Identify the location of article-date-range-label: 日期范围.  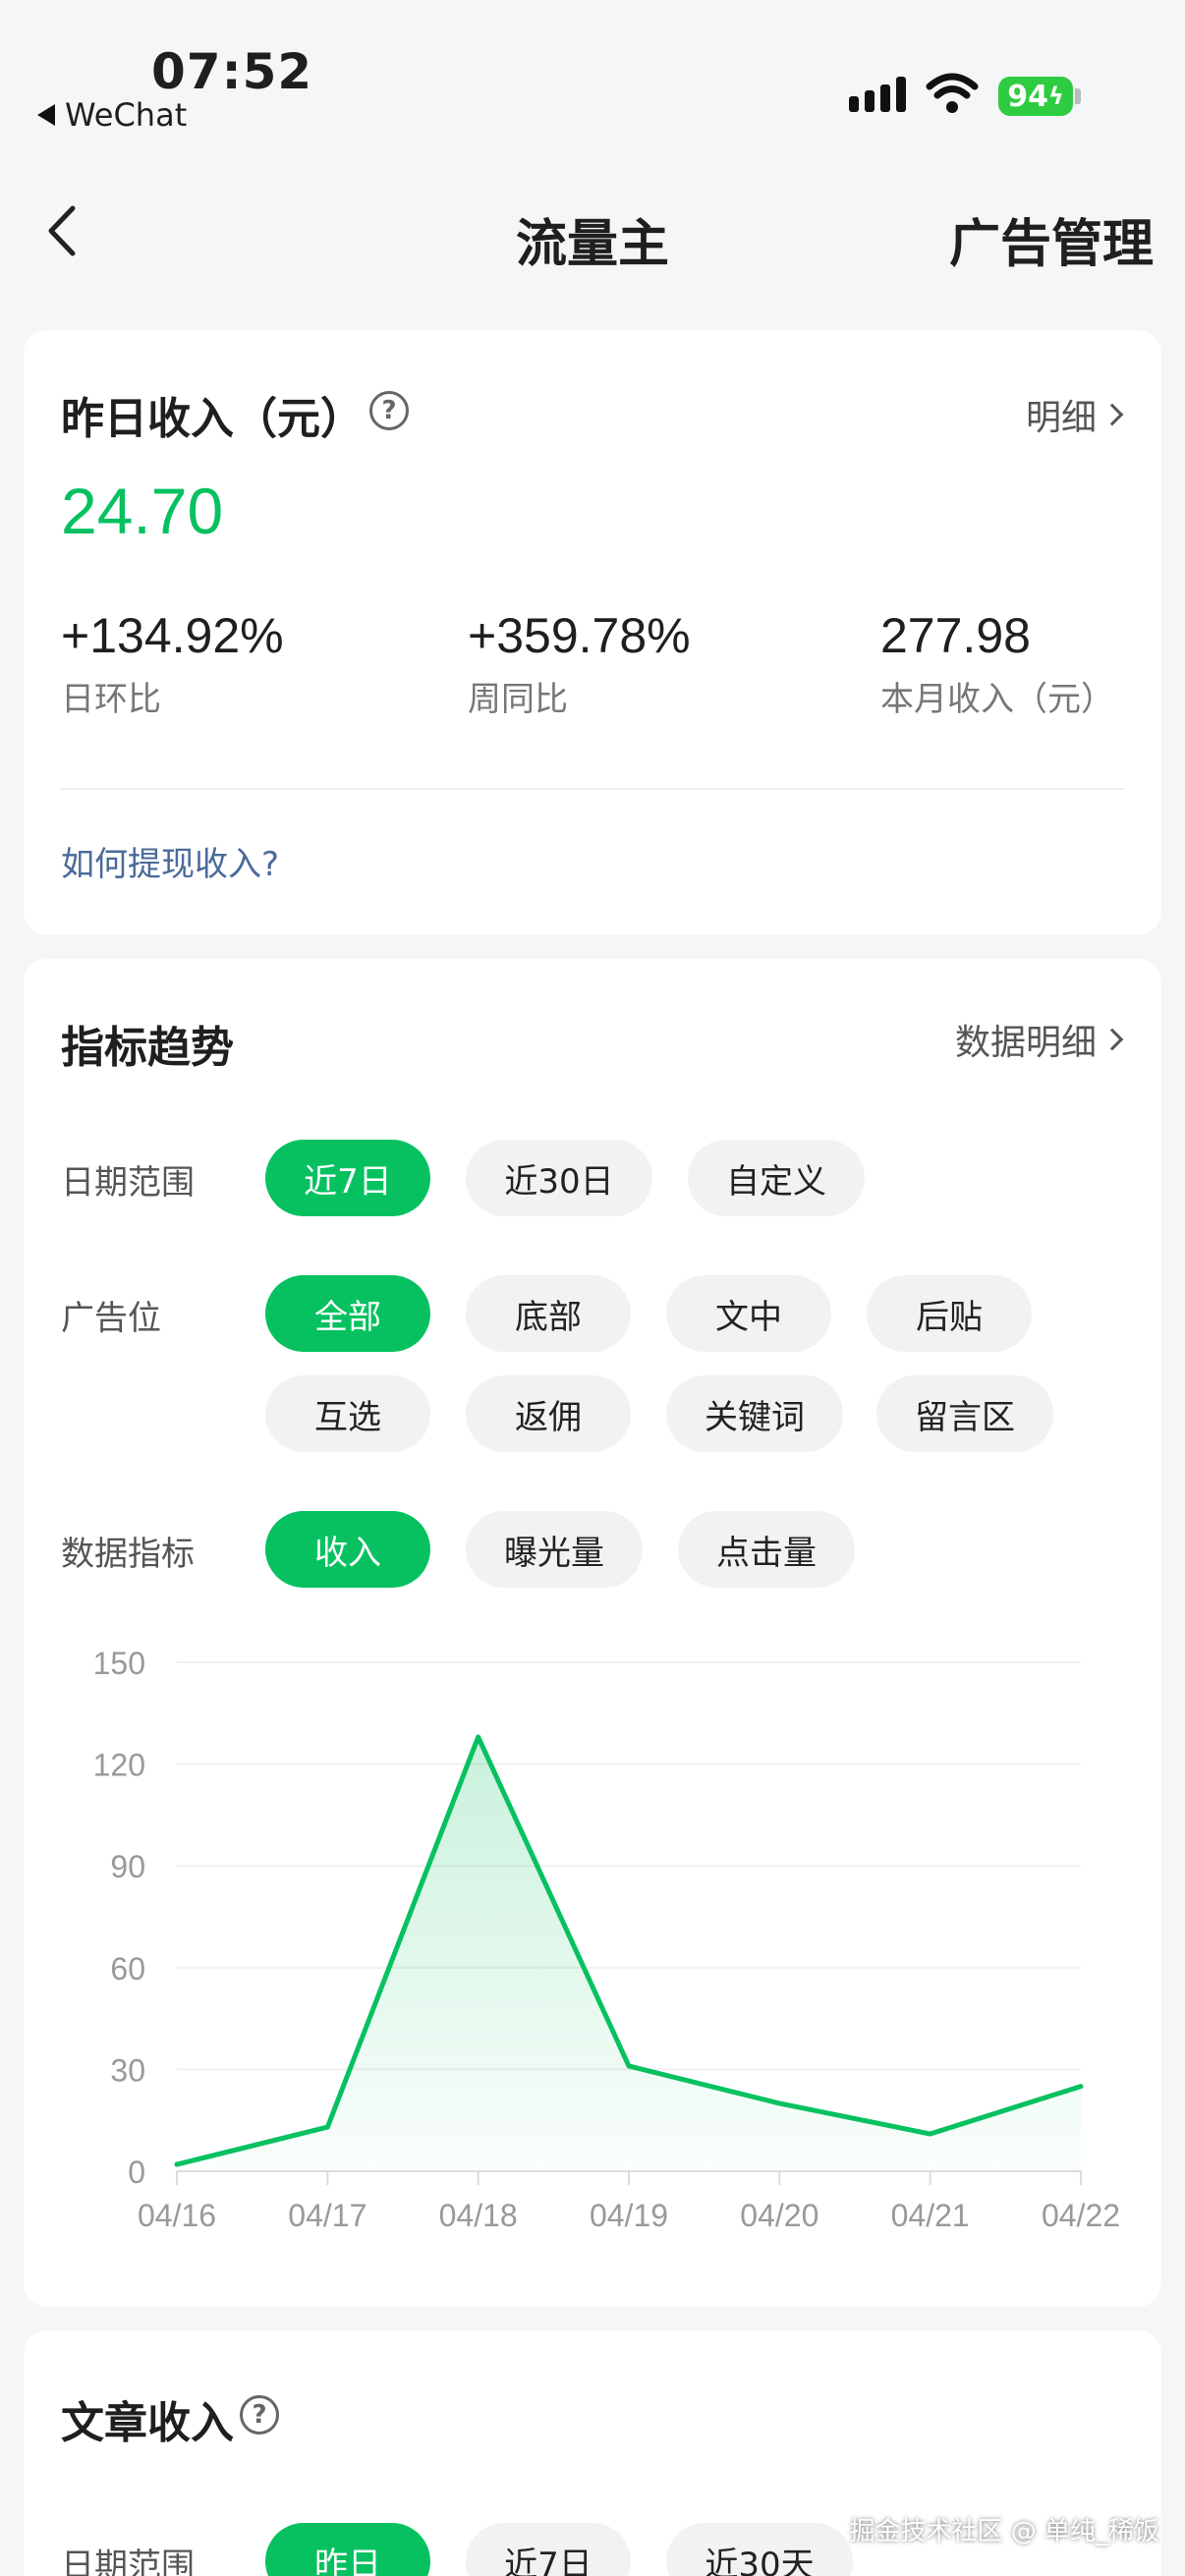
(128, 2561).